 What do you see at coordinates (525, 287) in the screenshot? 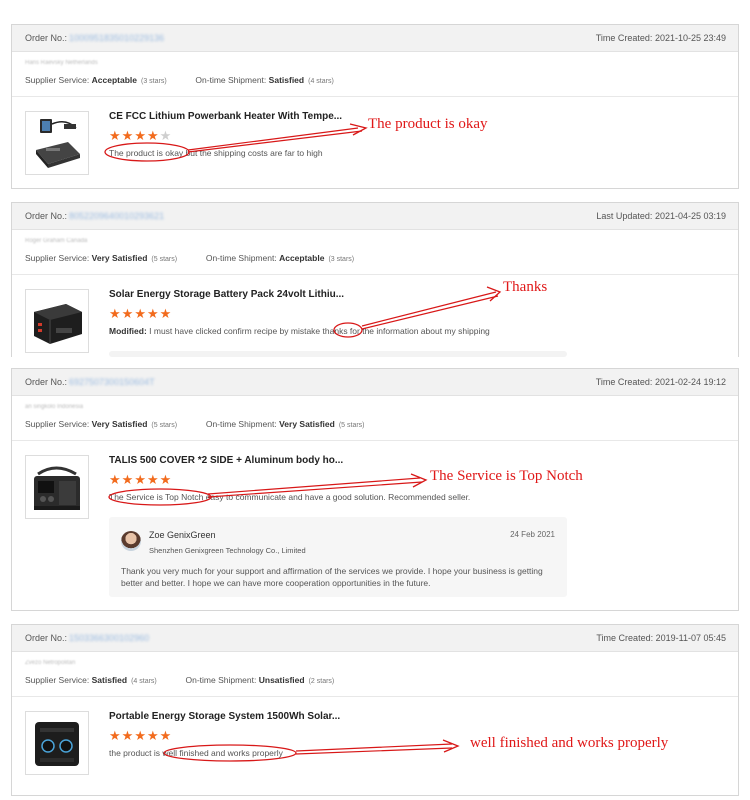
I see `annotation-label: Thanks` at bounding box center [525, 287].